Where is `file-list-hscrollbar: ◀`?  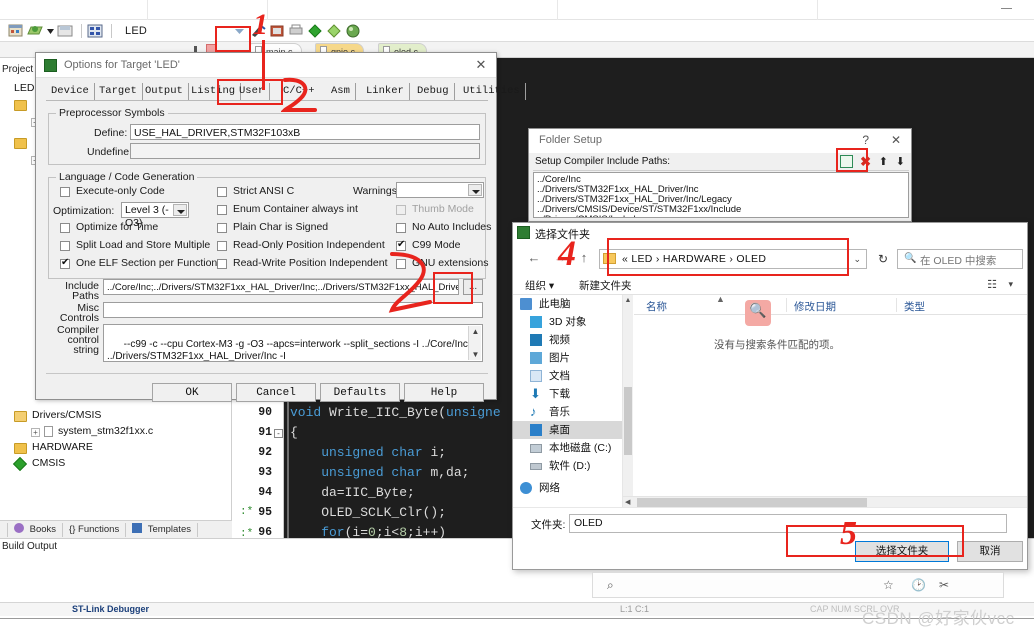 file-list-hscrollbar: ◀ is located at coordinates (825, 501).